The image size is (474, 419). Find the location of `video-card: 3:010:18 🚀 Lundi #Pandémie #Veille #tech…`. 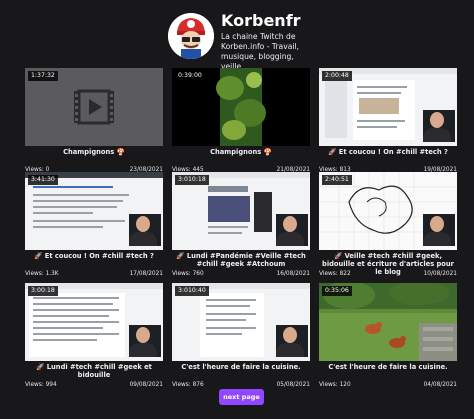

video-card: 3:010:18 🚀 Lundi #Pandémie #Veille #tech… is located at coordinates (241, 226).